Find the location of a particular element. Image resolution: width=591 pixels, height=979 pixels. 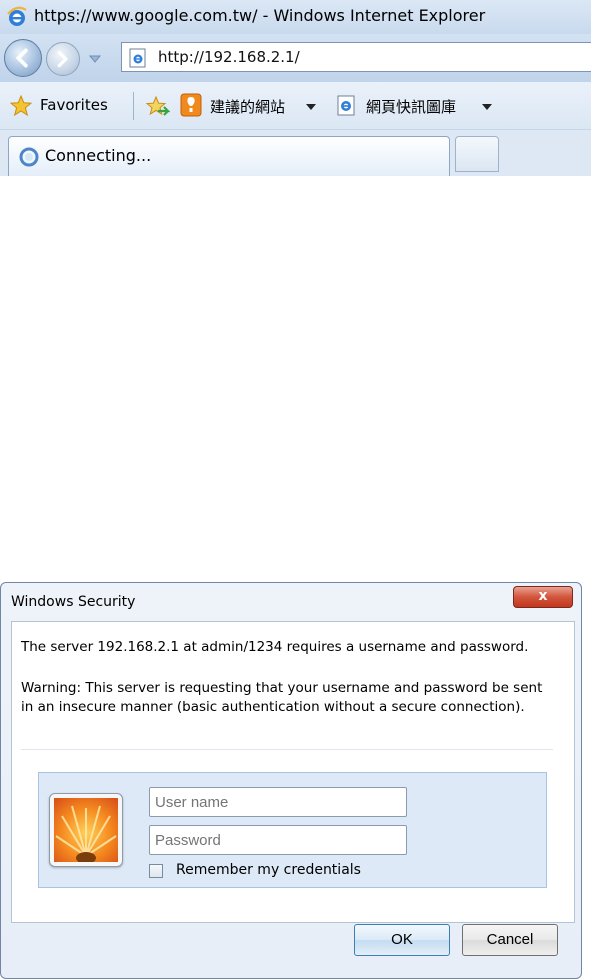

close-button: x is located at coordinates (543, 597).